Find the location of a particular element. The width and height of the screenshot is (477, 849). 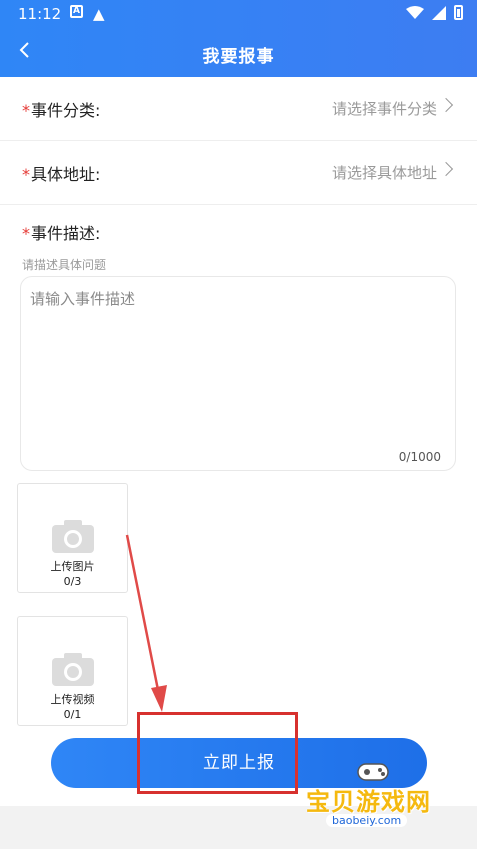

wifi-icon is located at coordinates (415, 12).